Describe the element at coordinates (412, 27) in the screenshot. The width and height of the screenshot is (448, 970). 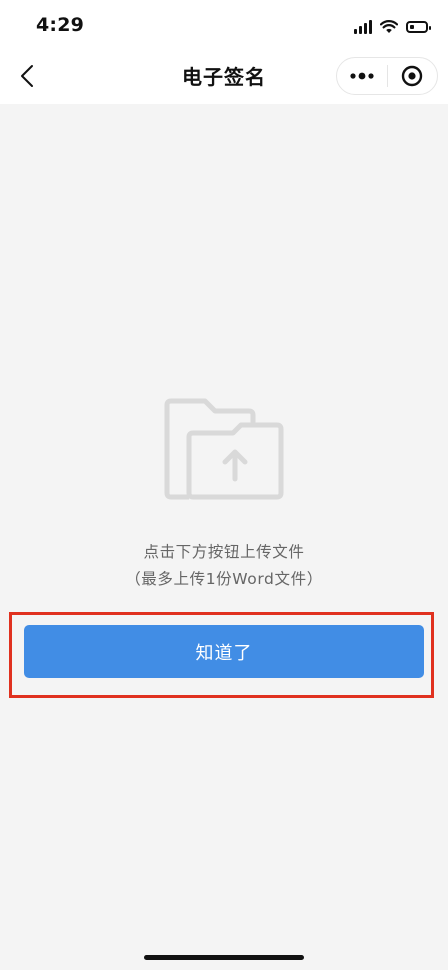
I see `battery-level` at that location.